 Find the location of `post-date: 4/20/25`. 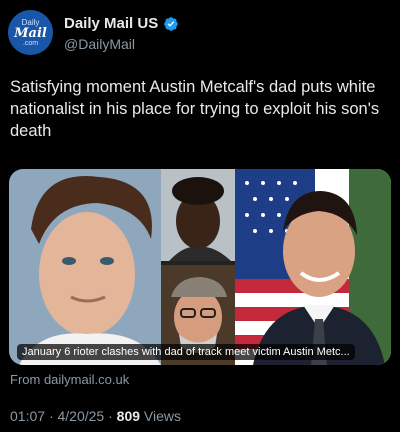

post-date: 4/20/25 is located at coordinates (81, 416).